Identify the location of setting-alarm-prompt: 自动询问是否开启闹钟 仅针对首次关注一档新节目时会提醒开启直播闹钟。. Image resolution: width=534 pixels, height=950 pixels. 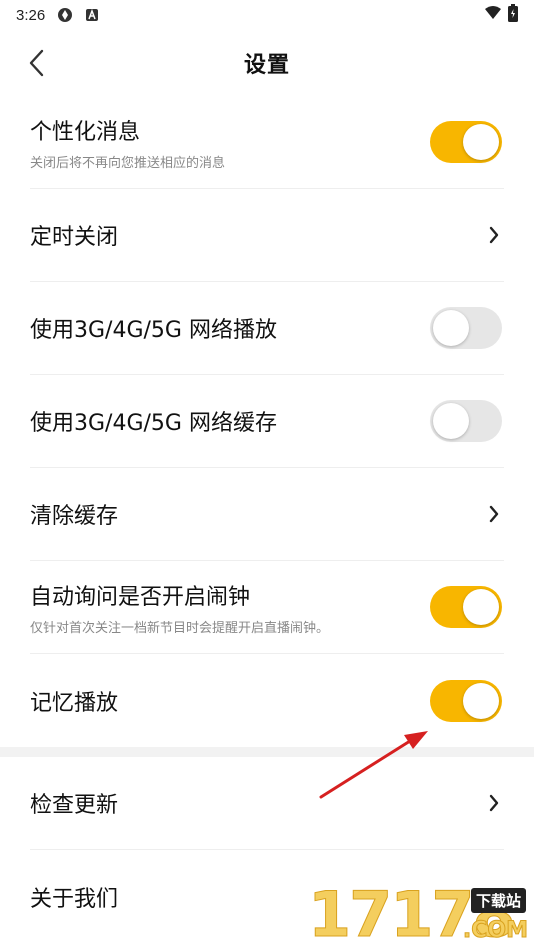
(267, 607).